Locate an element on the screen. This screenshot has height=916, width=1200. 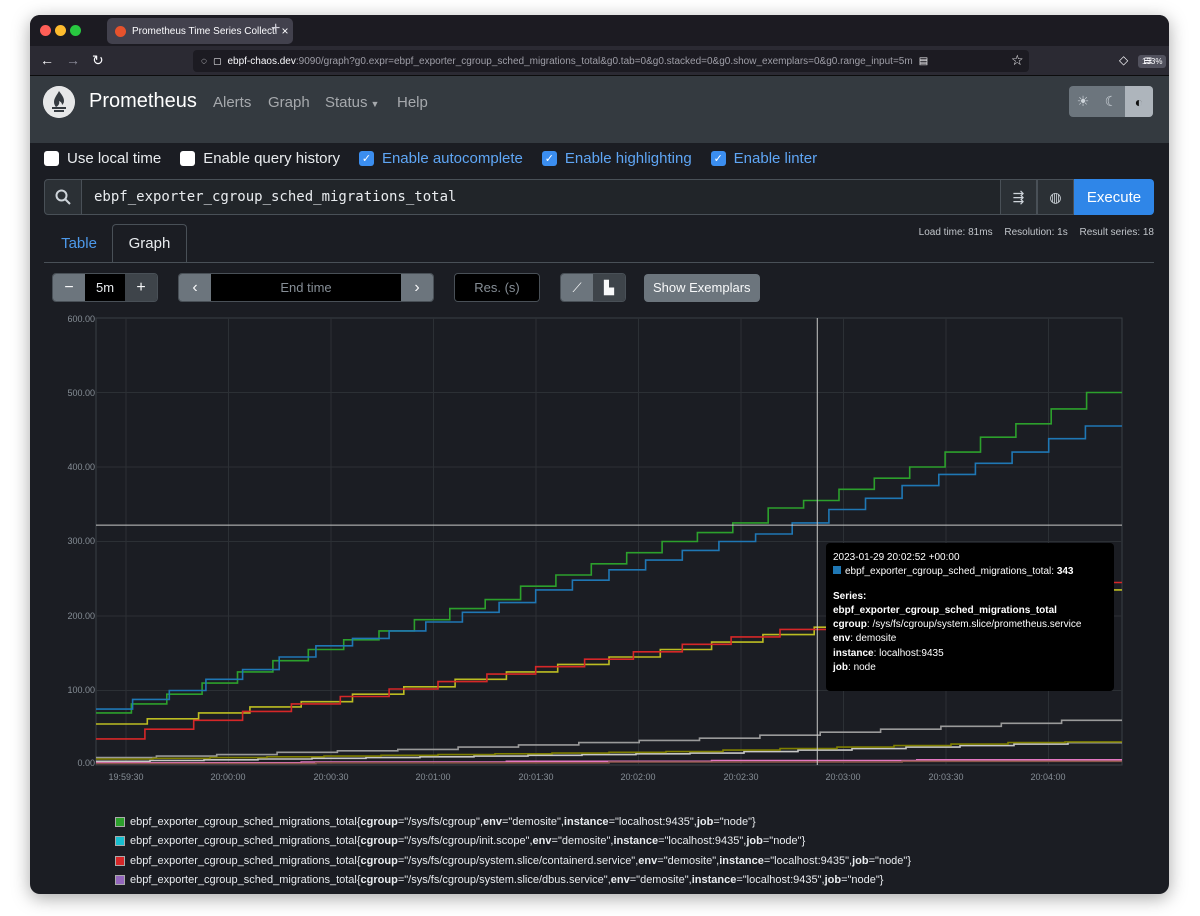
range-control: − 5m + is located at coordinates (105, 287).